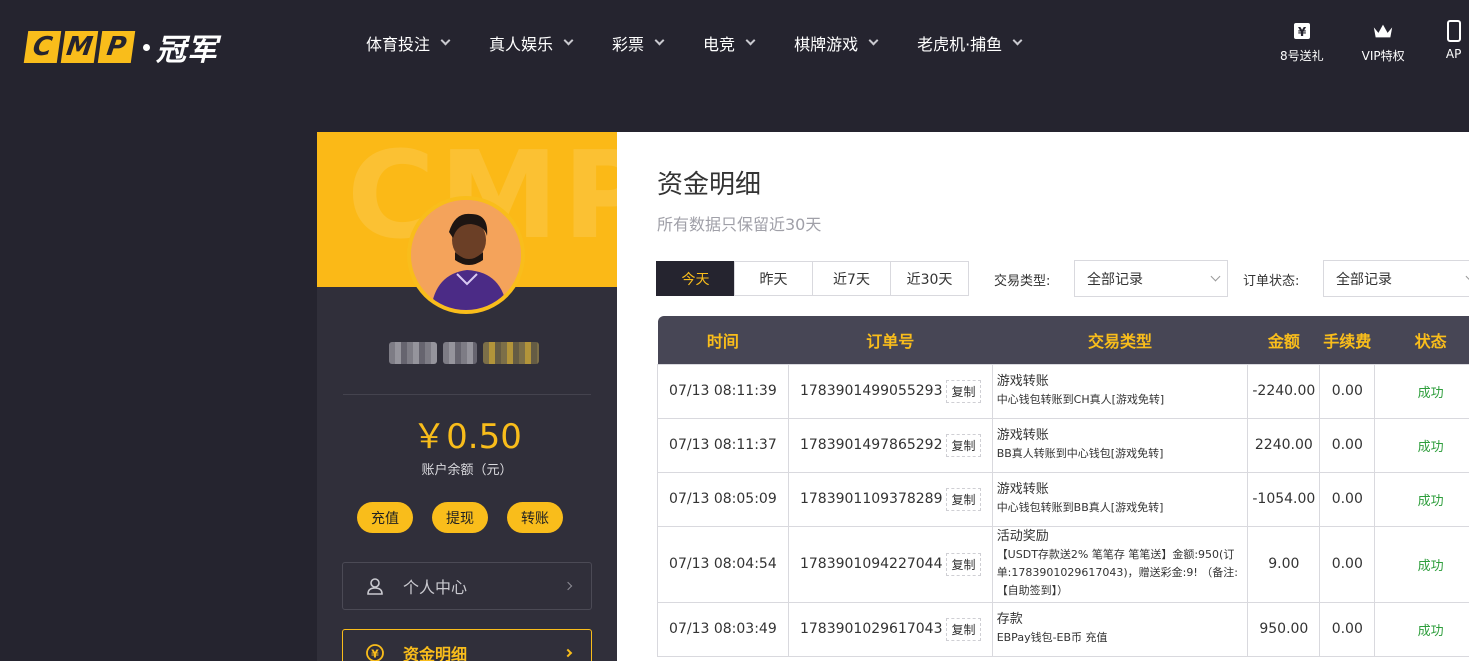 The image size is (1469, 661). What do you see at coordinates (467, 586) in the screenshot?
I see `menu-item-profile: 个人中心` at bounding box center [467, 586].